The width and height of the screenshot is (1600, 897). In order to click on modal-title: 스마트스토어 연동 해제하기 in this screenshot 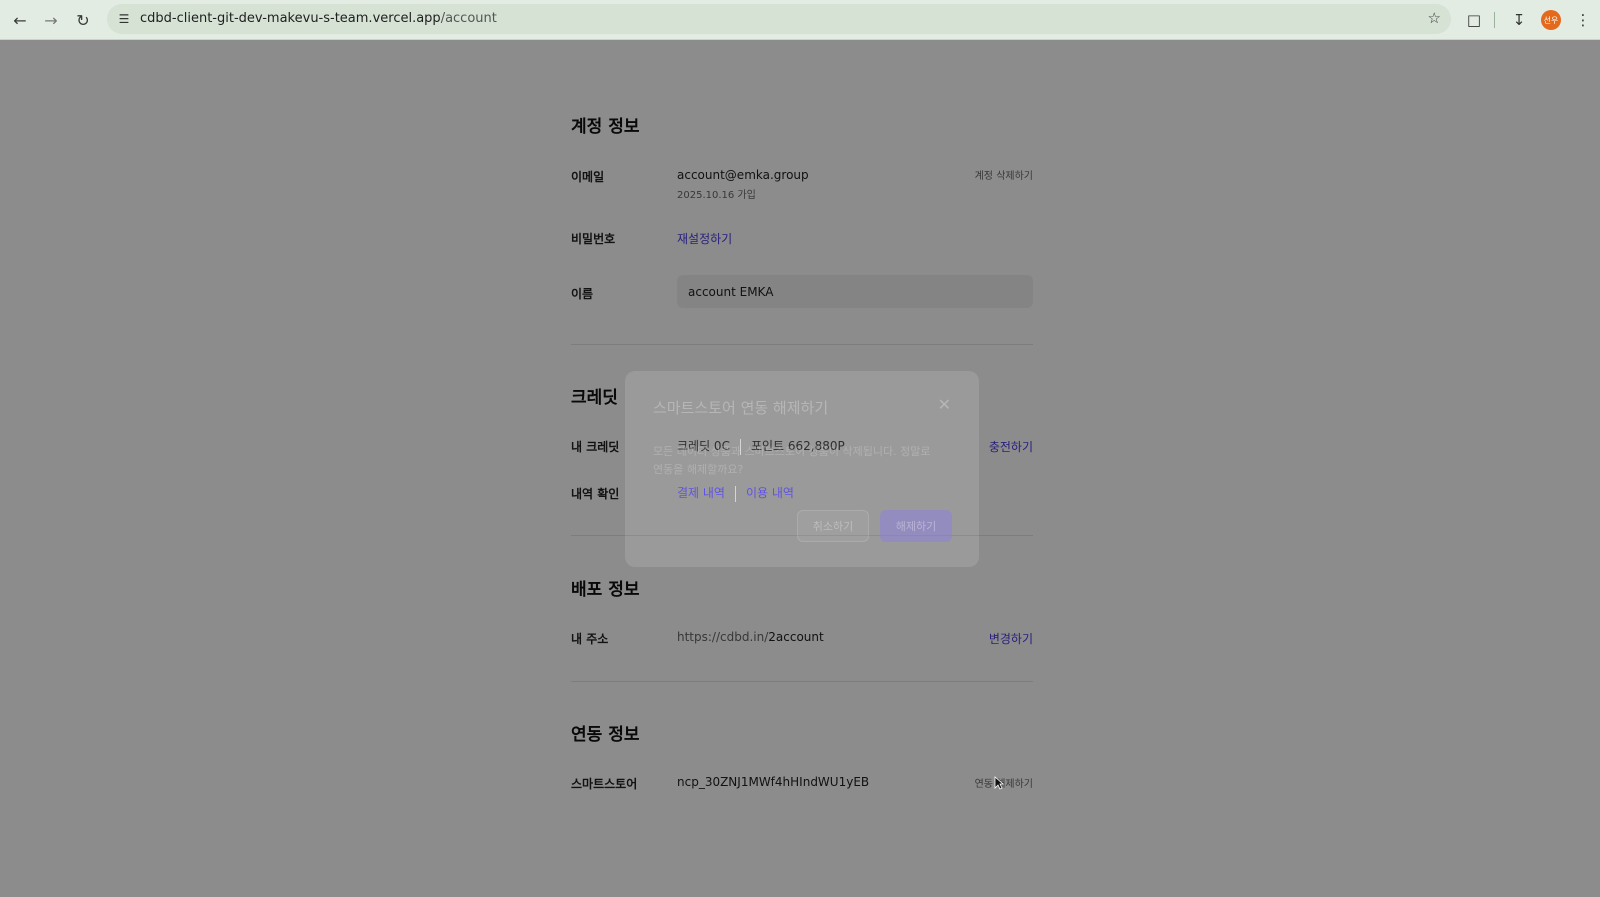, I will do `click(741, 408)`.